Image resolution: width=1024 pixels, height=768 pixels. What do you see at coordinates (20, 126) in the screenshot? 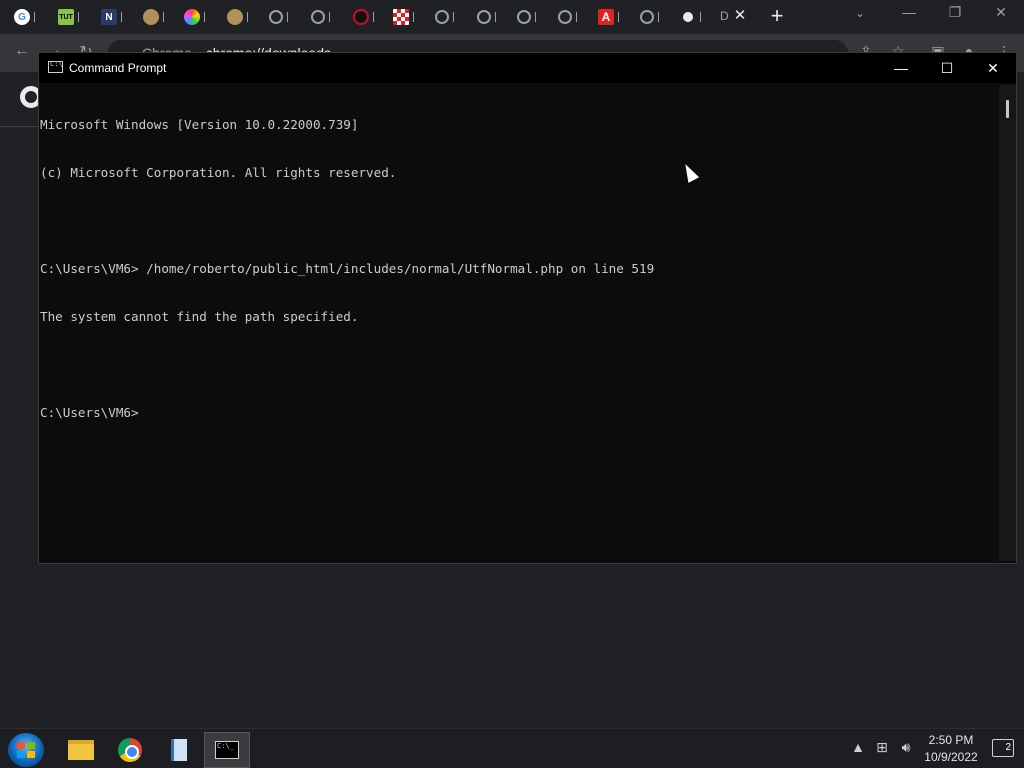
I see `page-header-divider` at bounding box center [20, 126].